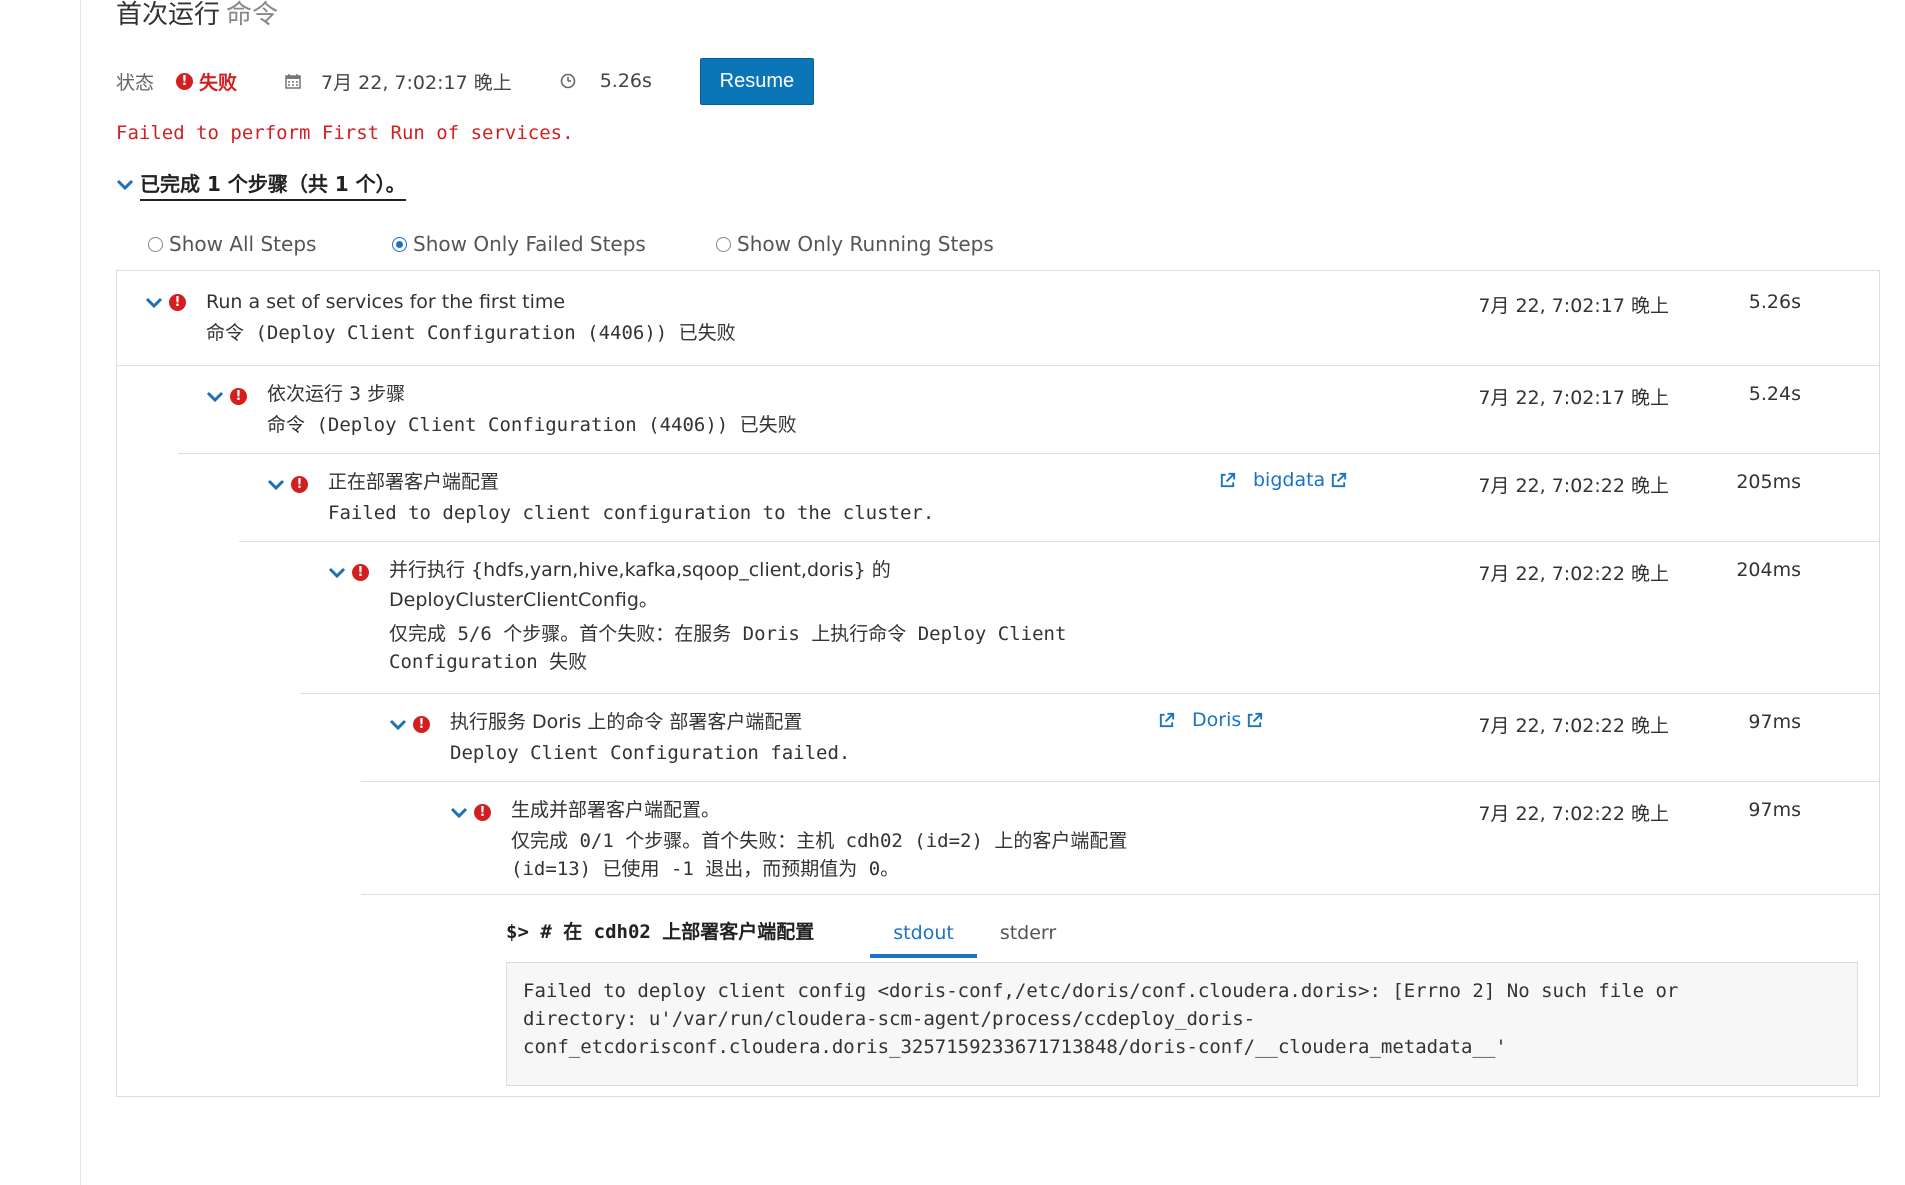  What do you see at coordinates (336, 394) in the screenshot?
I see `step-title: 依次运行 3 步骤` at bounding box center [336, 394].